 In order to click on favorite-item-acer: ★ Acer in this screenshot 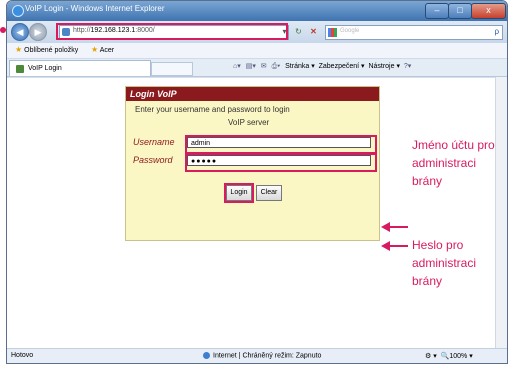, I will do `click(102, 49)`.